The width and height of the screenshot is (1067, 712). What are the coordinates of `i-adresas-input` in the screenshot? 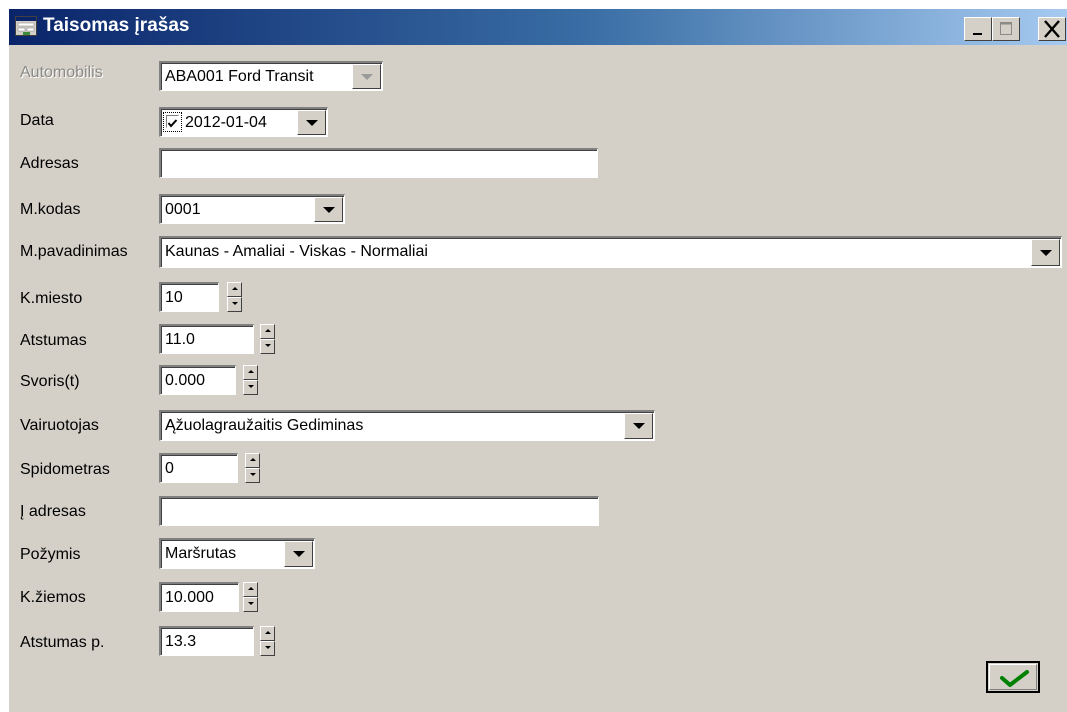 It's located at (379, 511).